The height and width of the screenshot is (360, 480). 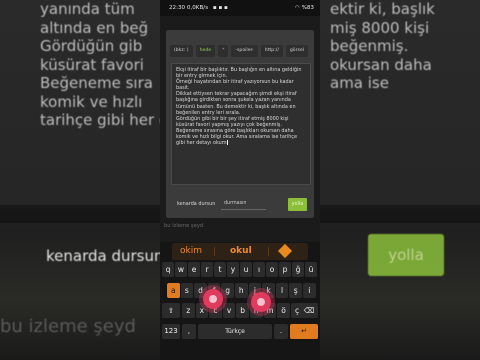 I want to click on draft-label: kenarda dursun, so click(x=196, y=204).